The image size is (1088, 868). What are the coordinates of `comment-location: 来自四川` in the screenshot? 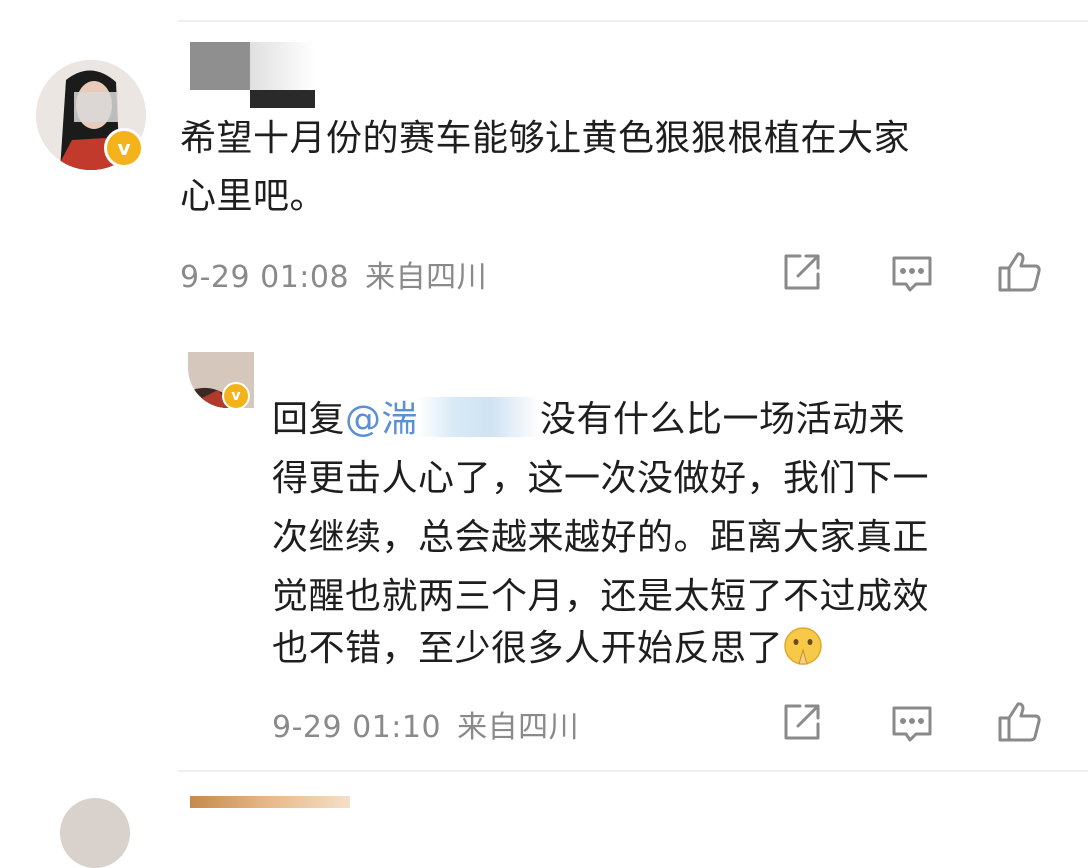 It's located at (426, 277).